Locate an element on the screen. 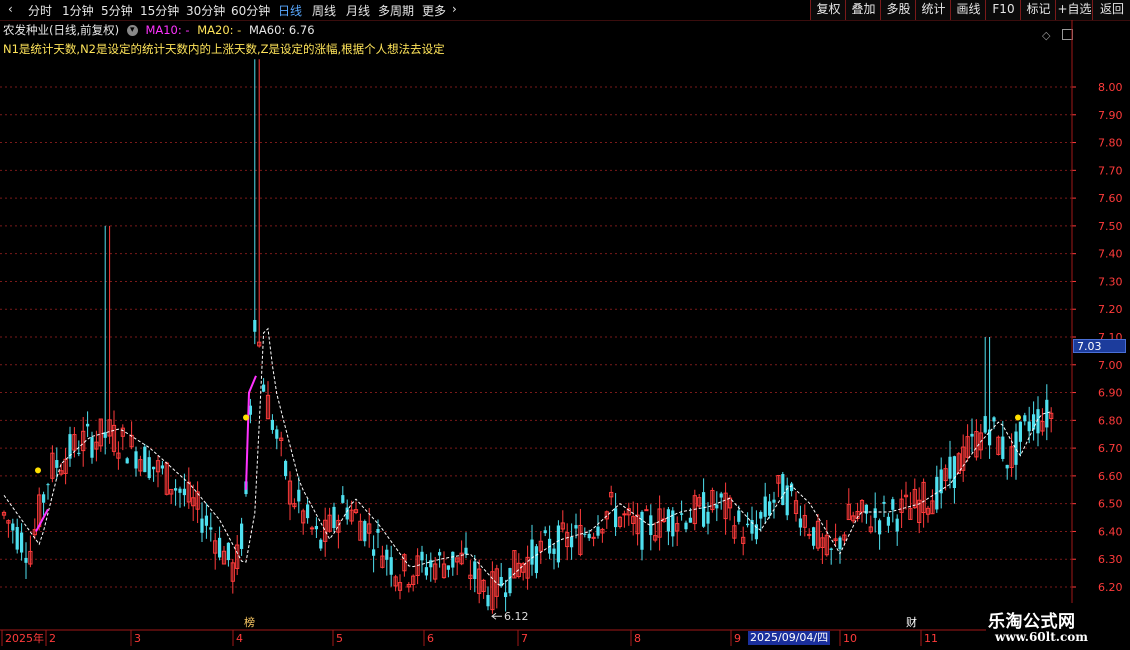 Image resolution: width=1130 pixels, height=650 pixels. price-tick-label: 7.30 is located at coordinates (1110, 281).